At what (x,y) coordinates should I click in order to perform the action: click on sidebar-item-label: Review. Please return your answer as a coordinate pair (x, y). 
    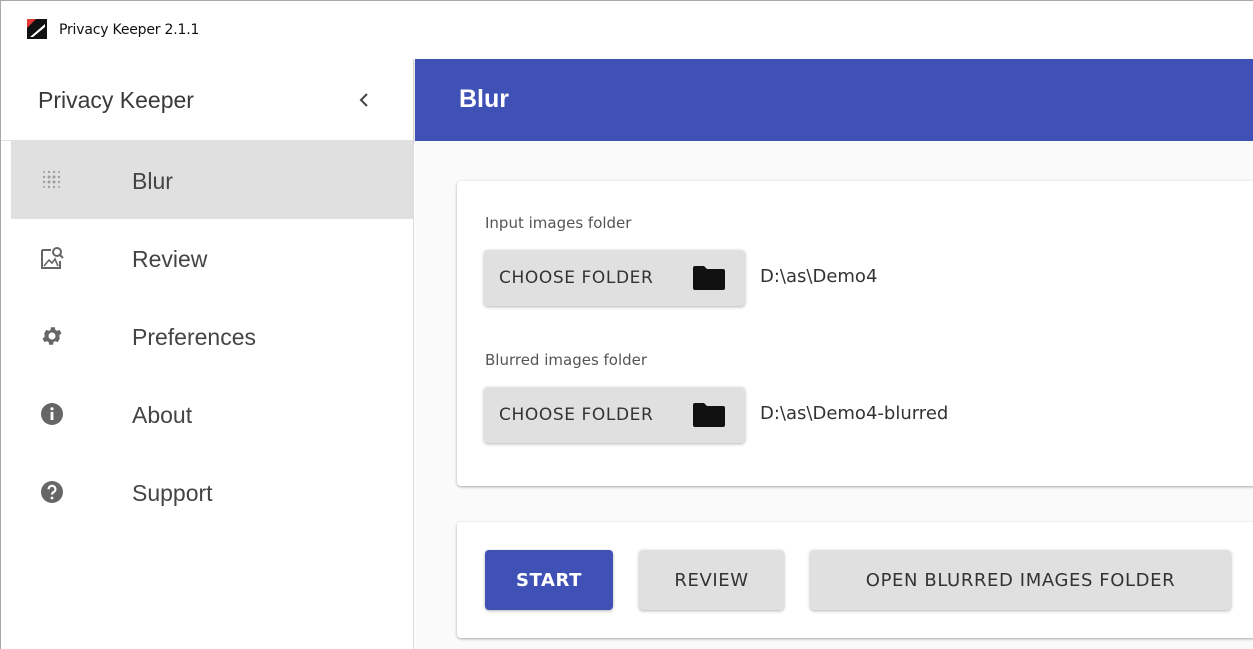
    Looking at the image, I should click on (170, 259).